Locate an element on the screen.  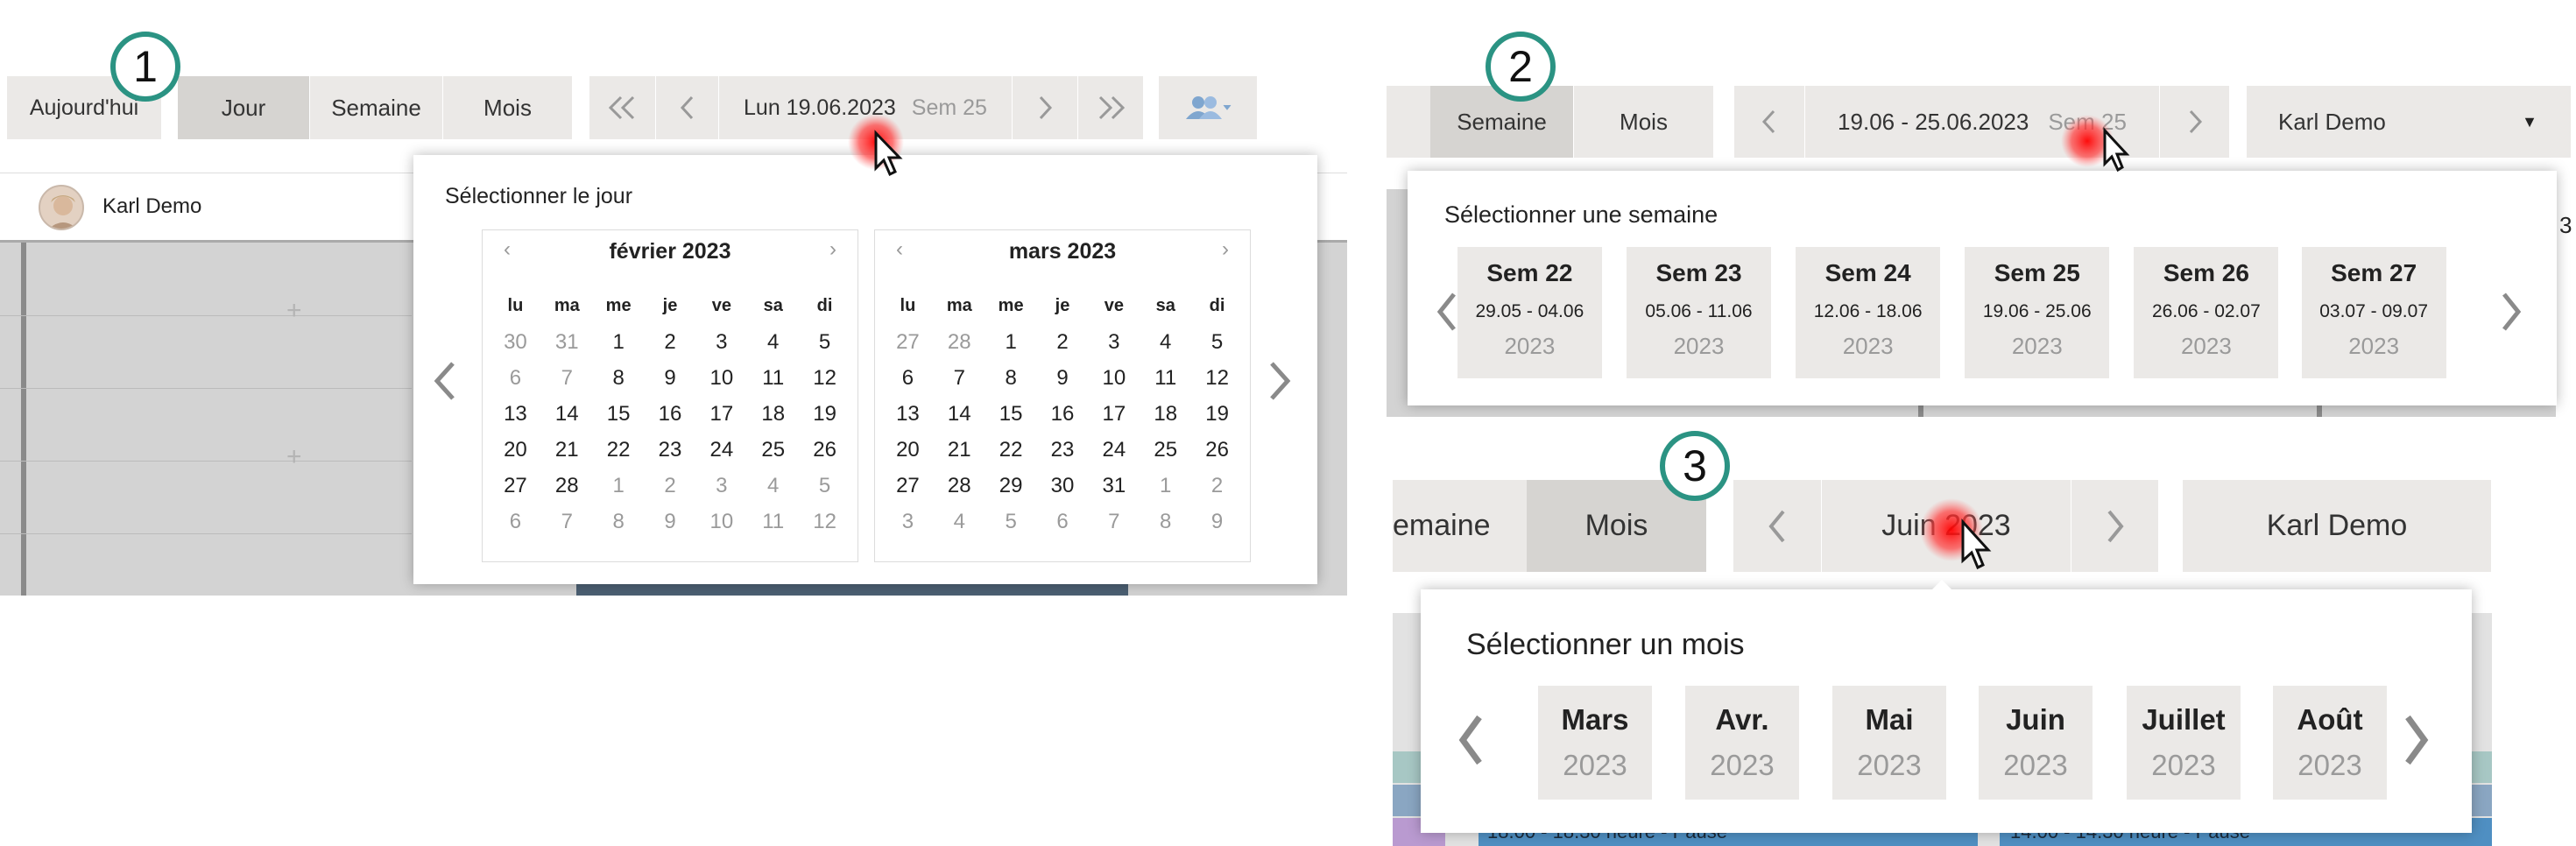
employee-select: Karl Demo is located at coordinates (2337, 526).